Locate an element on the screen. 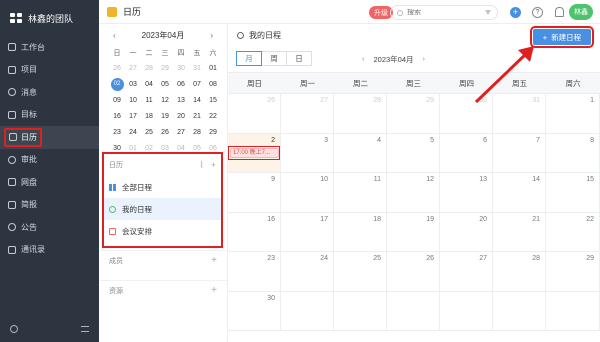  sidebar-item-9: 通讯录 is located at coordinates (49, 250).